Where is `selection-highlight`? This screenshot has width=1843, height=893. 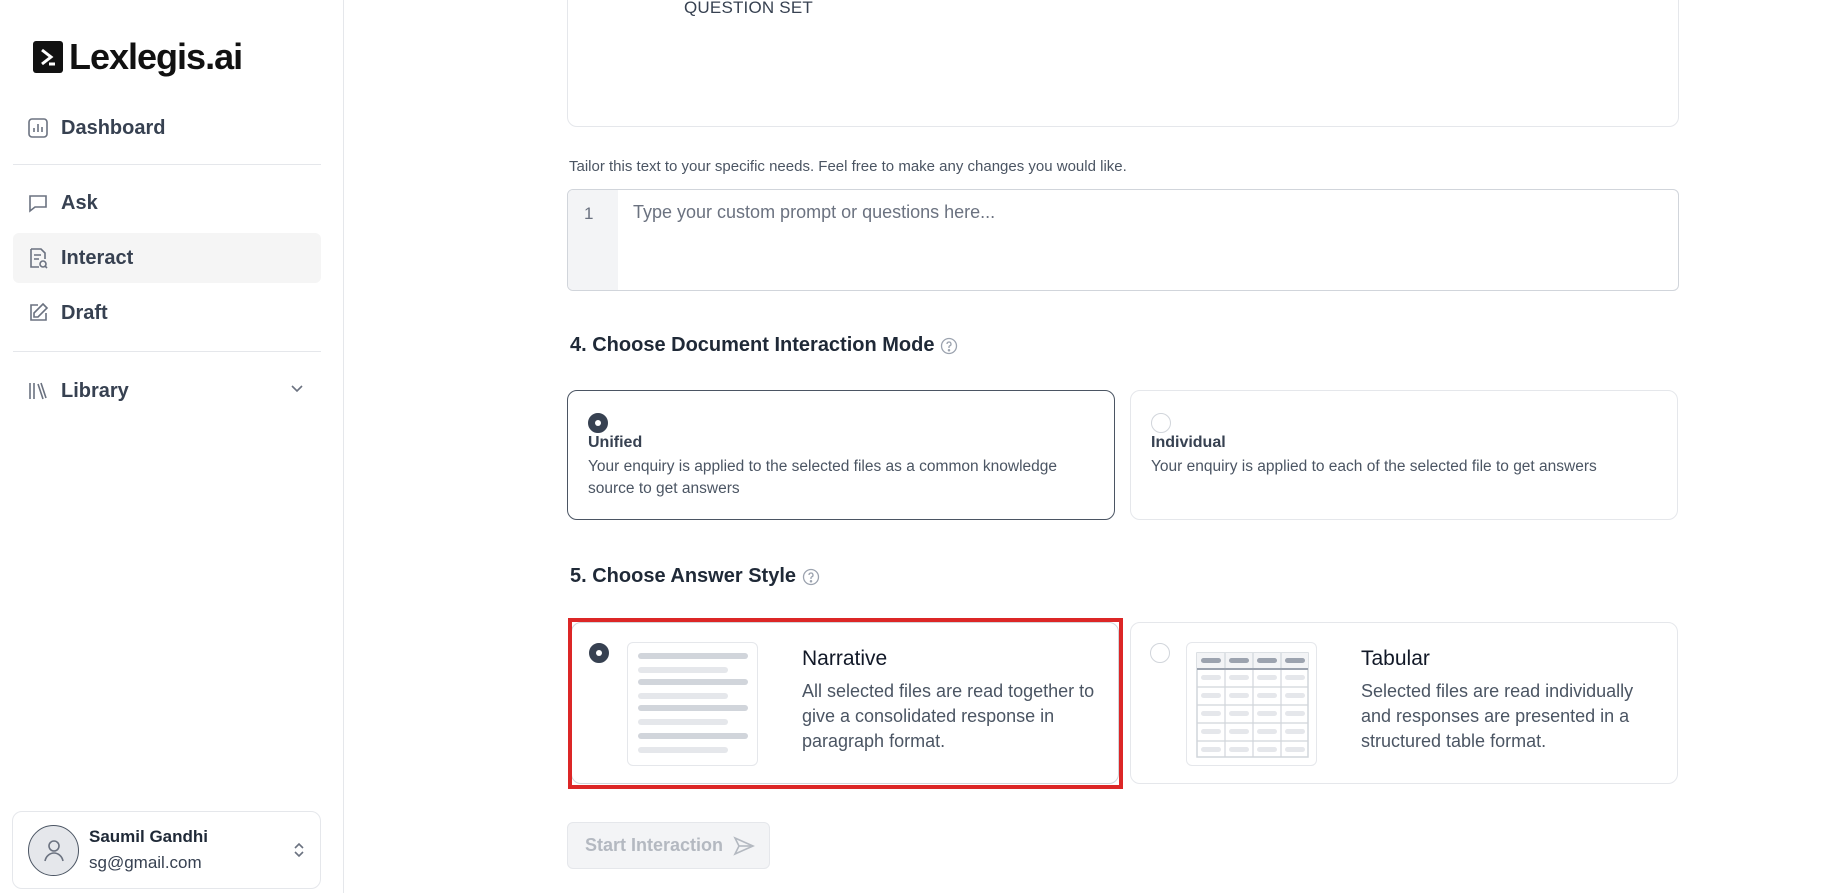
selection-highlight is located at coordinates (845, 703).